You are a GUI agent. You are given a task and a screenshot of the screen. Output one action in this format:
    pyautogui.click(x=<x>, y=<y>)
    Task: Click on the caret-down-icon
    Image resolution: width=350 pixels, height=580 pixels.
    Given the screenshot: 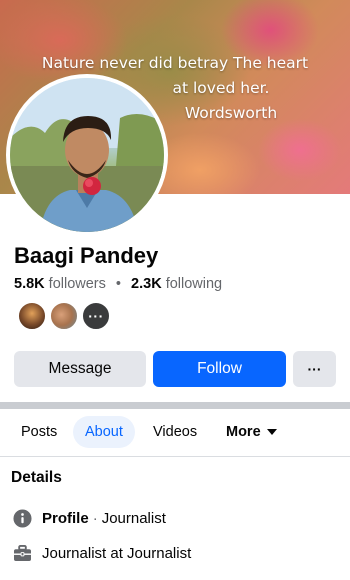 What is the action you would take?
    pyautogui.click(x=271, y=432)
    